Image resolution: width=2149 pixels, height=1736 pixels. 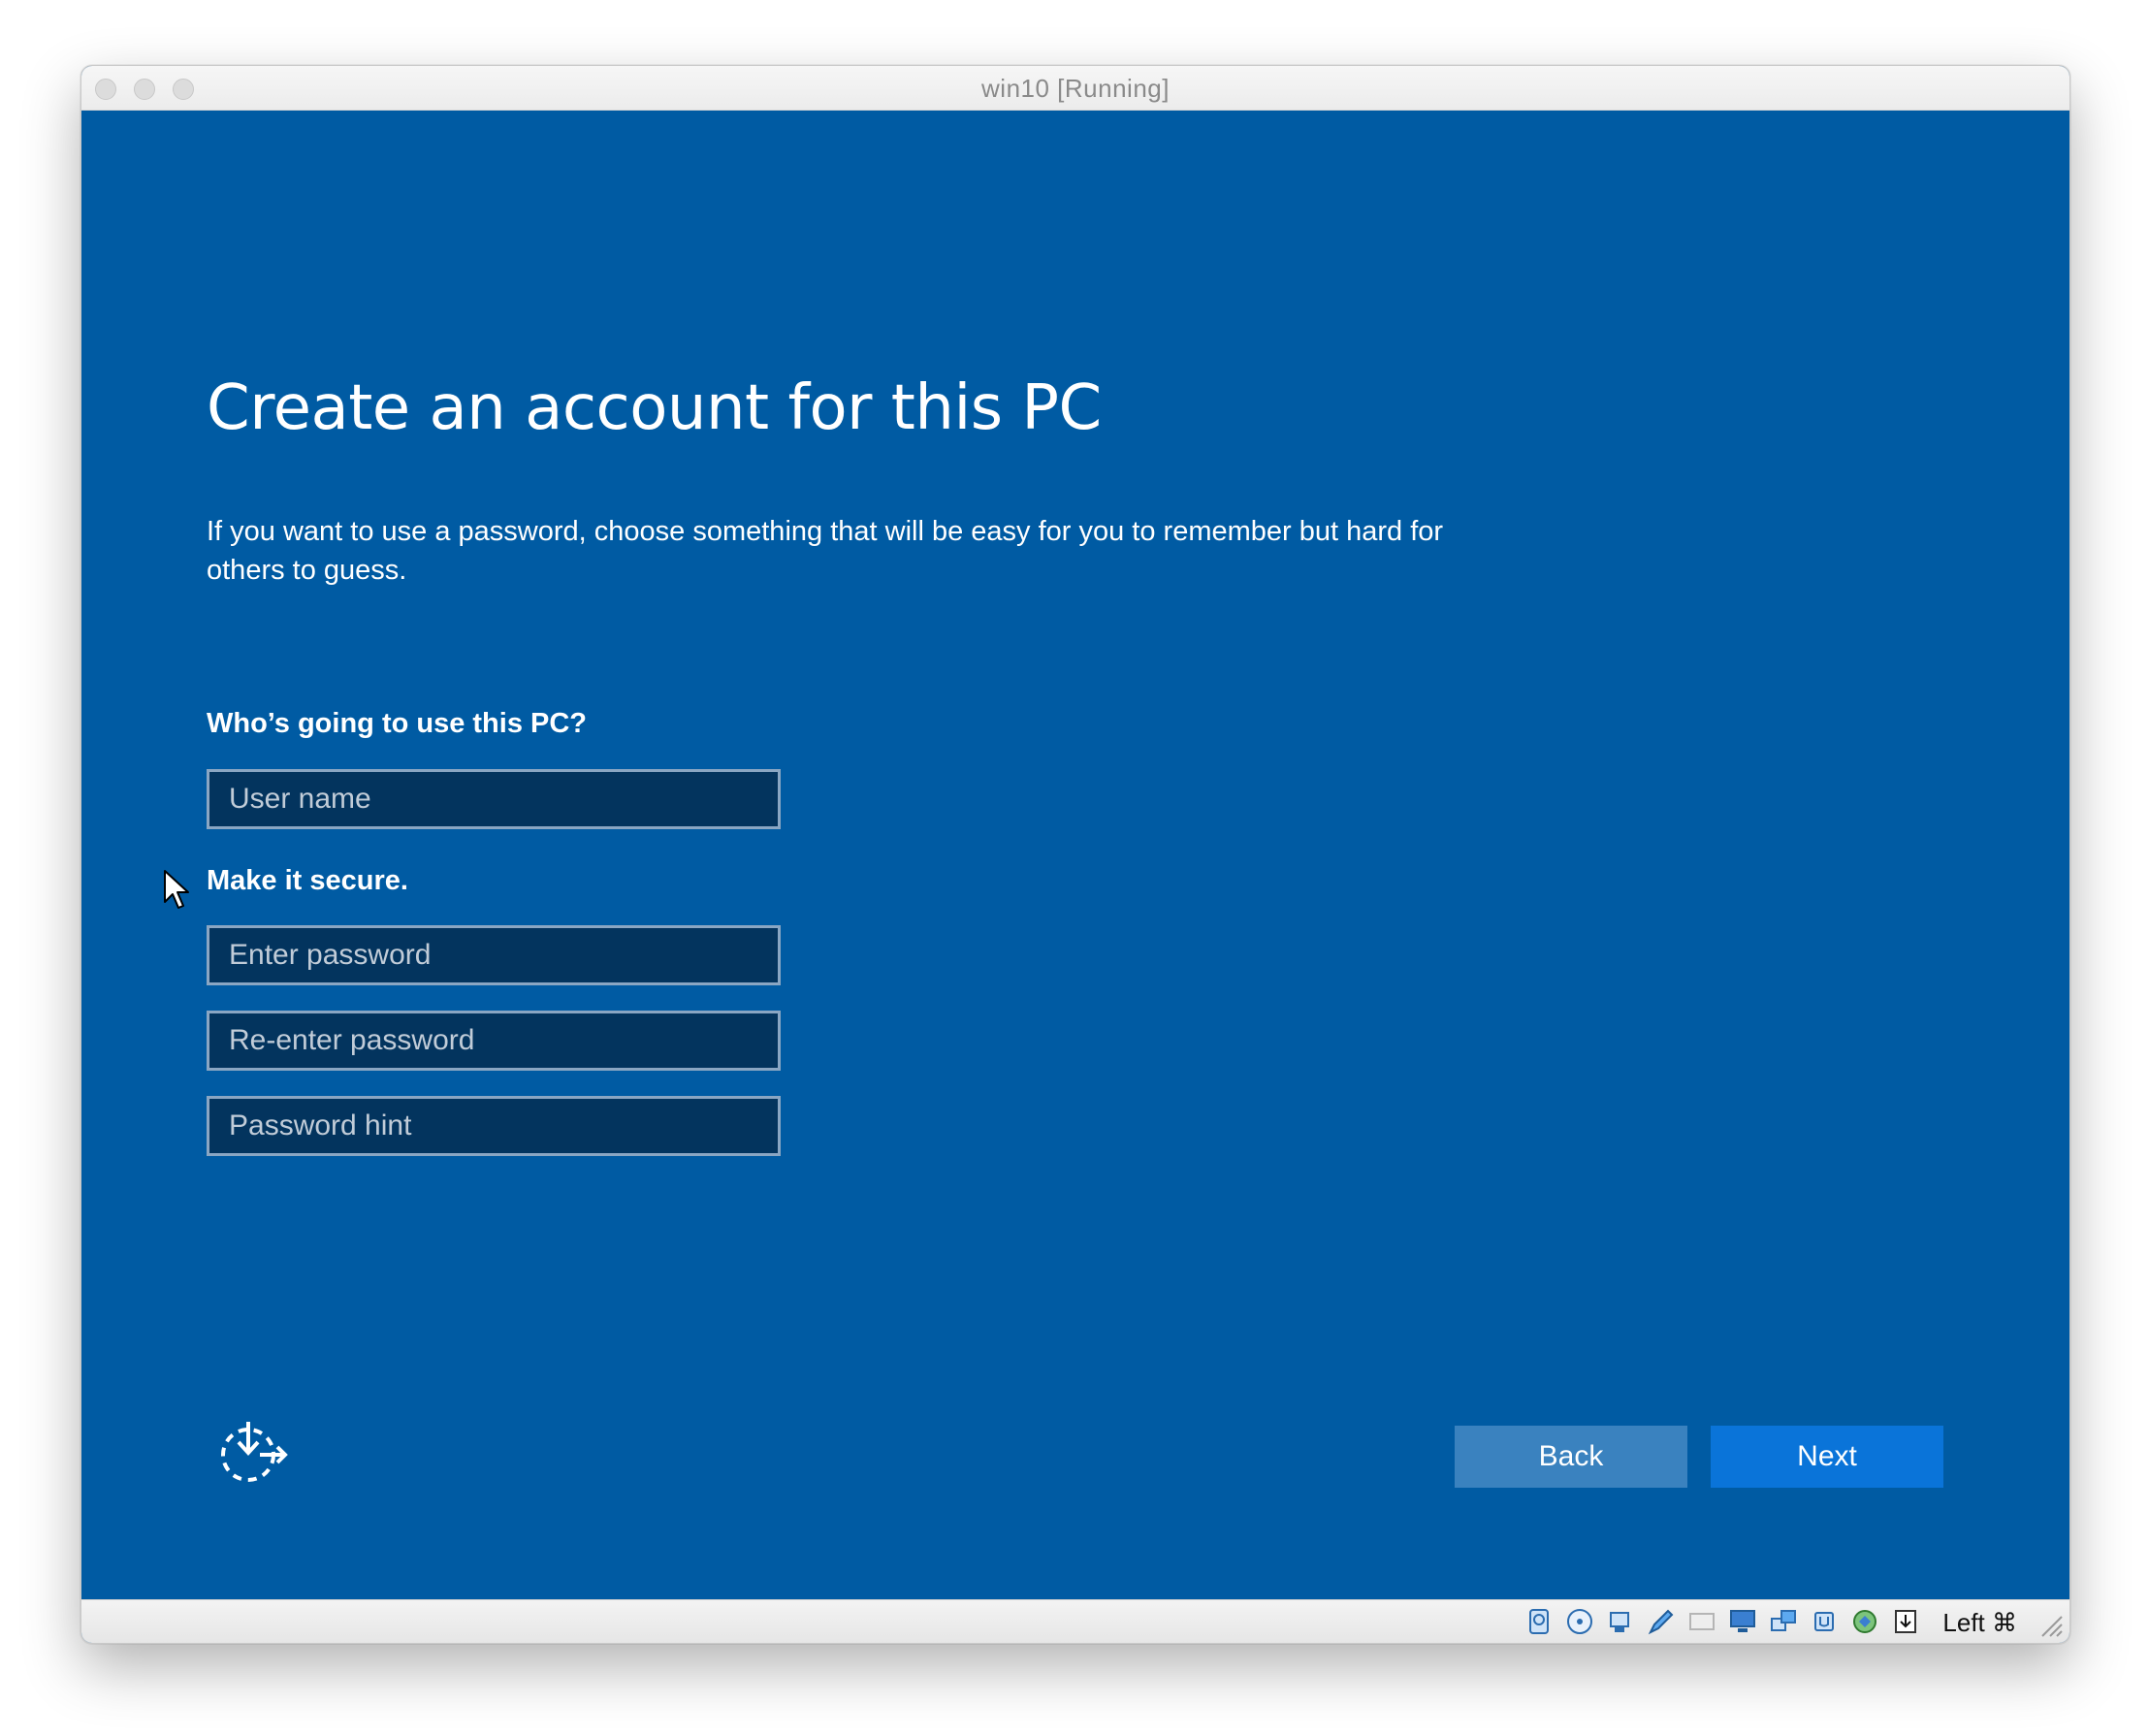 I want to click on back-button: Back, so click(x=1571, y=1457).